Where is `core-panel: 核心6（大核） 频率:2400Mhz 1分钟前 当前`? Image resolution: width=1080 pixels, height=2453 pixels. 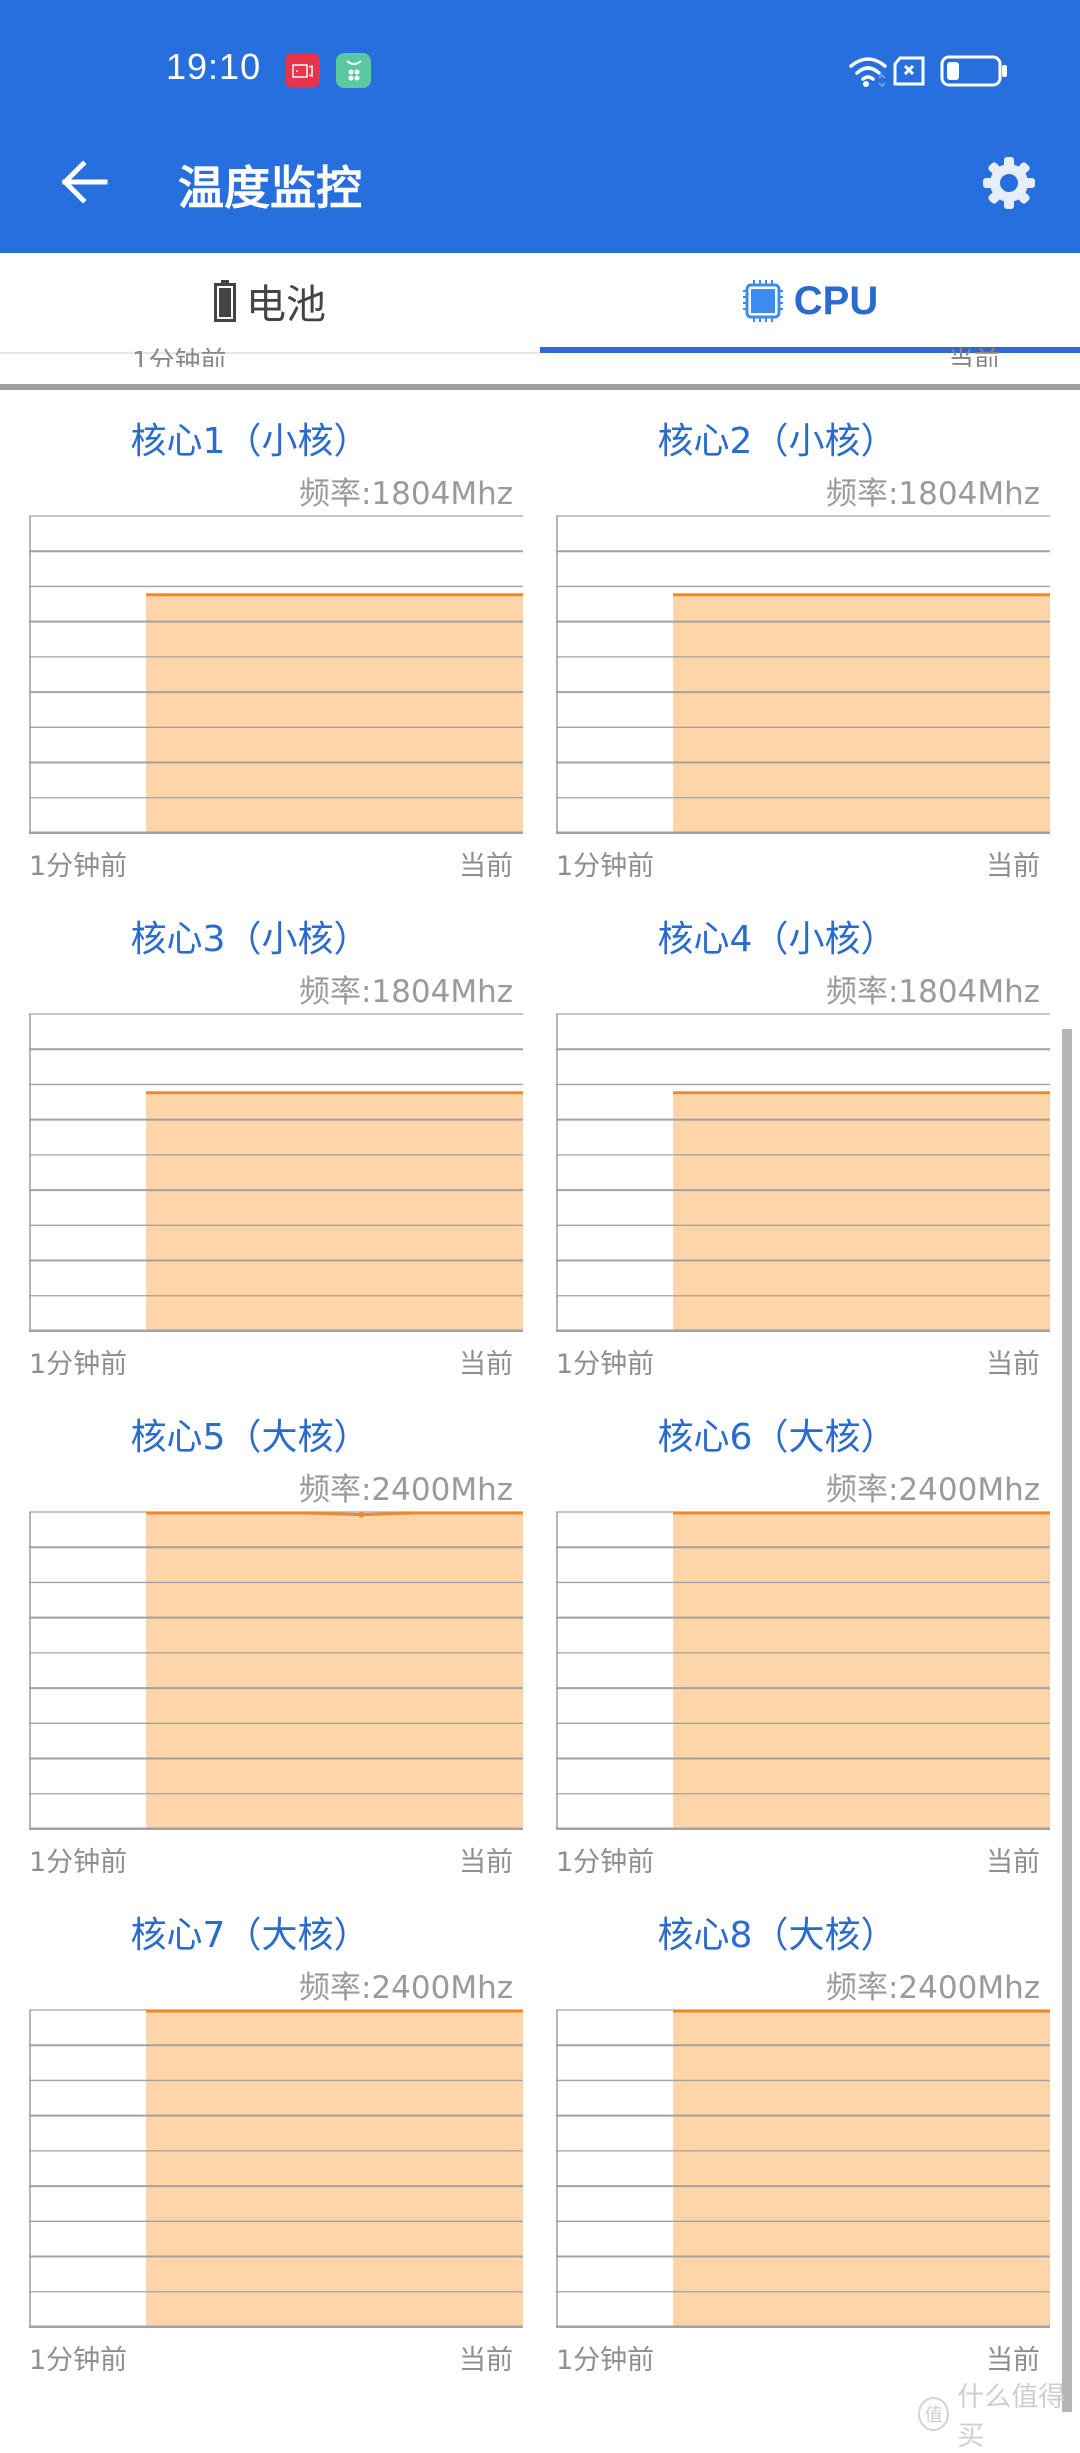 core-panel: 核心6（大核） 频率:2400Mhz 1分钟前 当前 is located at coordinates (792, 1637).